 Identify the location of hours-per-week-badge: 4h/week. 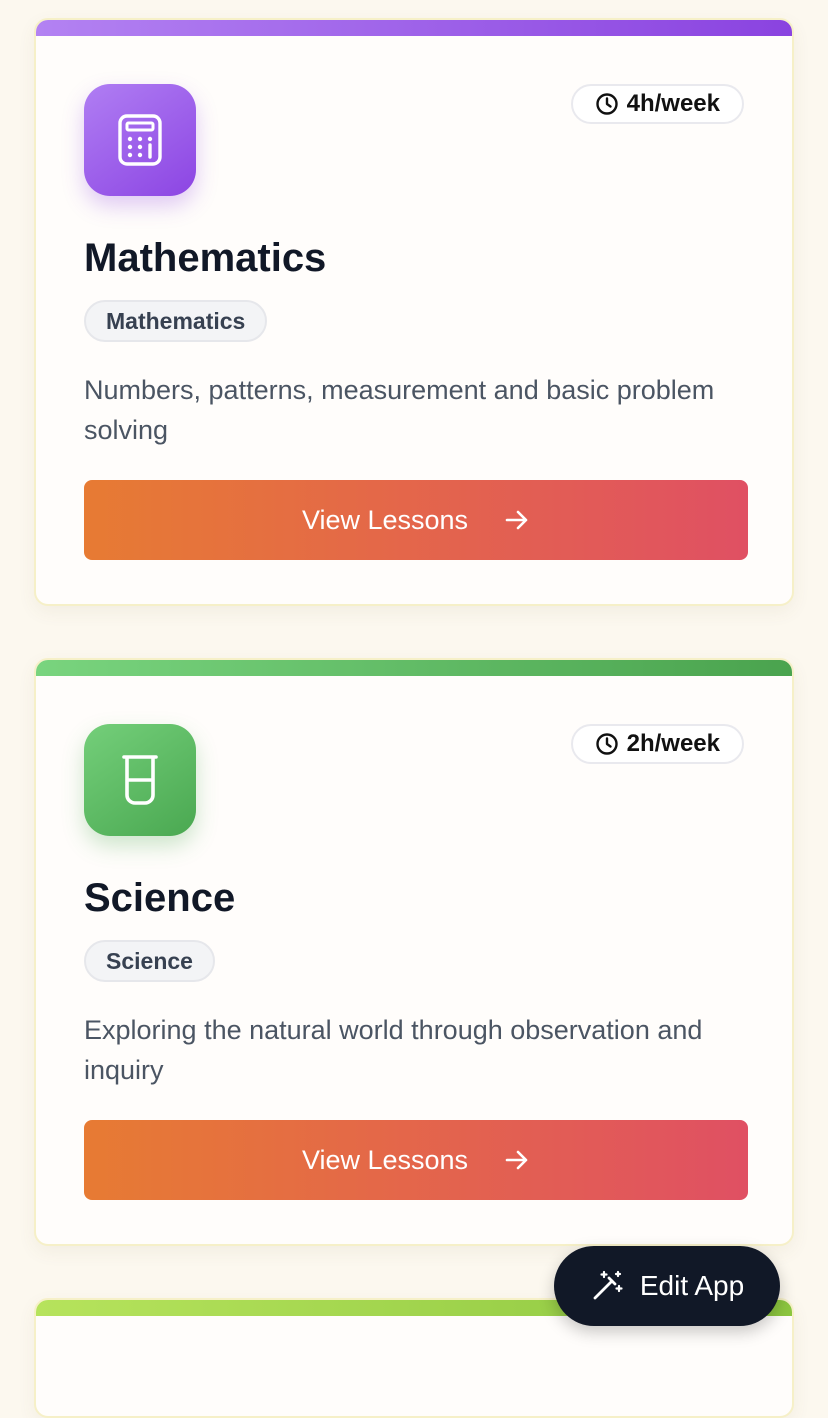
(657, 104).